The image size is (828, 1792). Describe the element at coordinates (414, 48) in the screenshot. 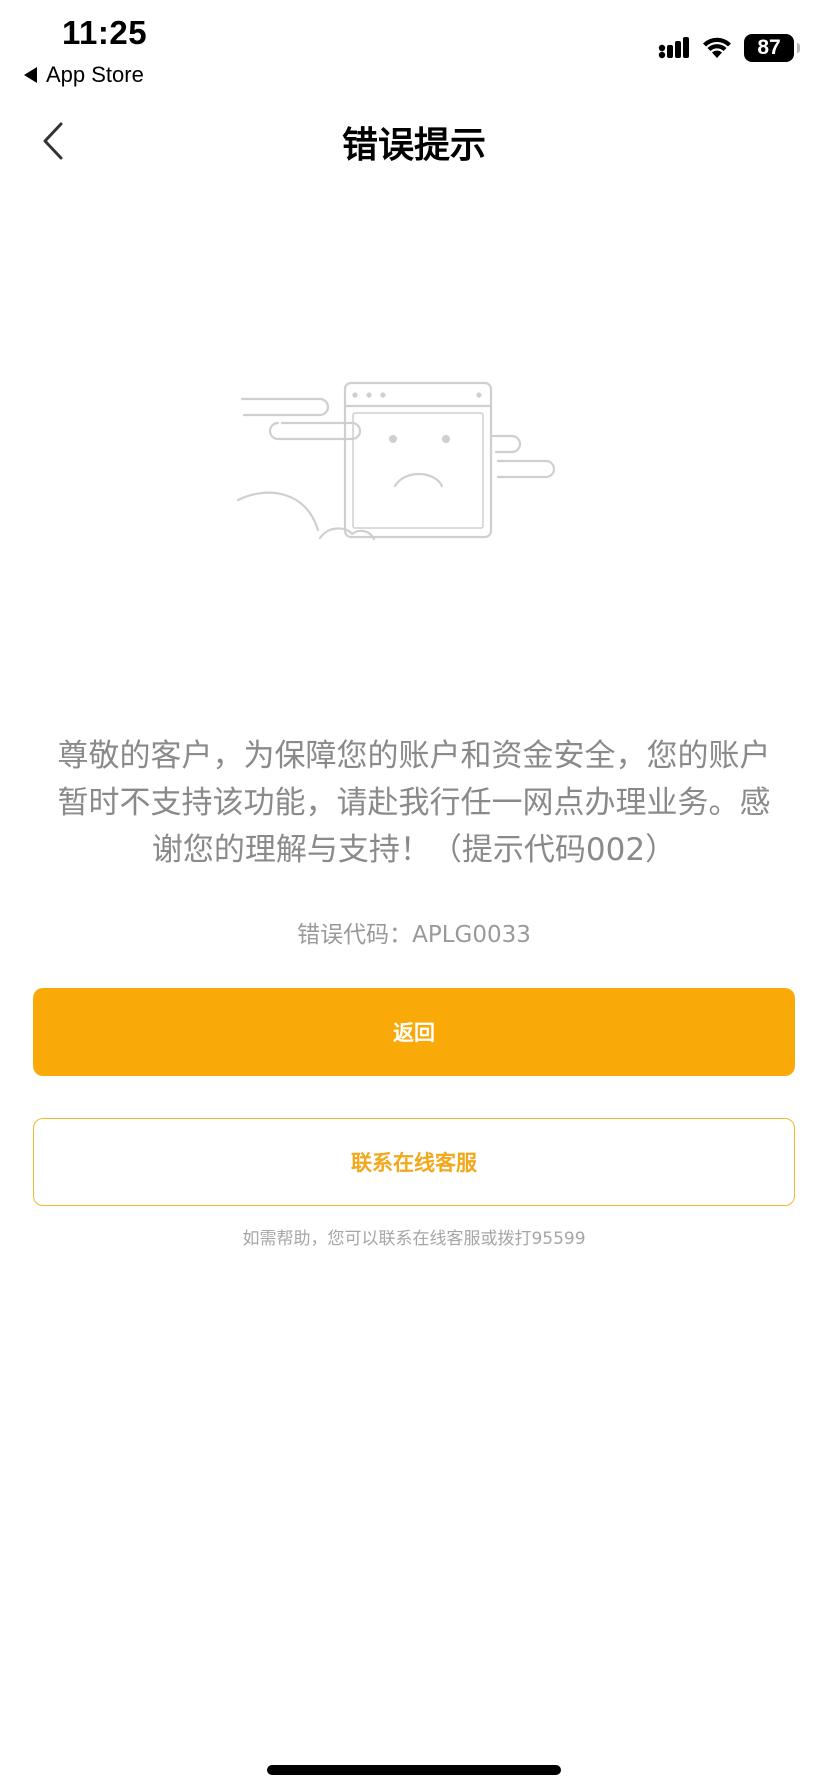

I see `status-bar: 11:25 App Store 87` at that location.